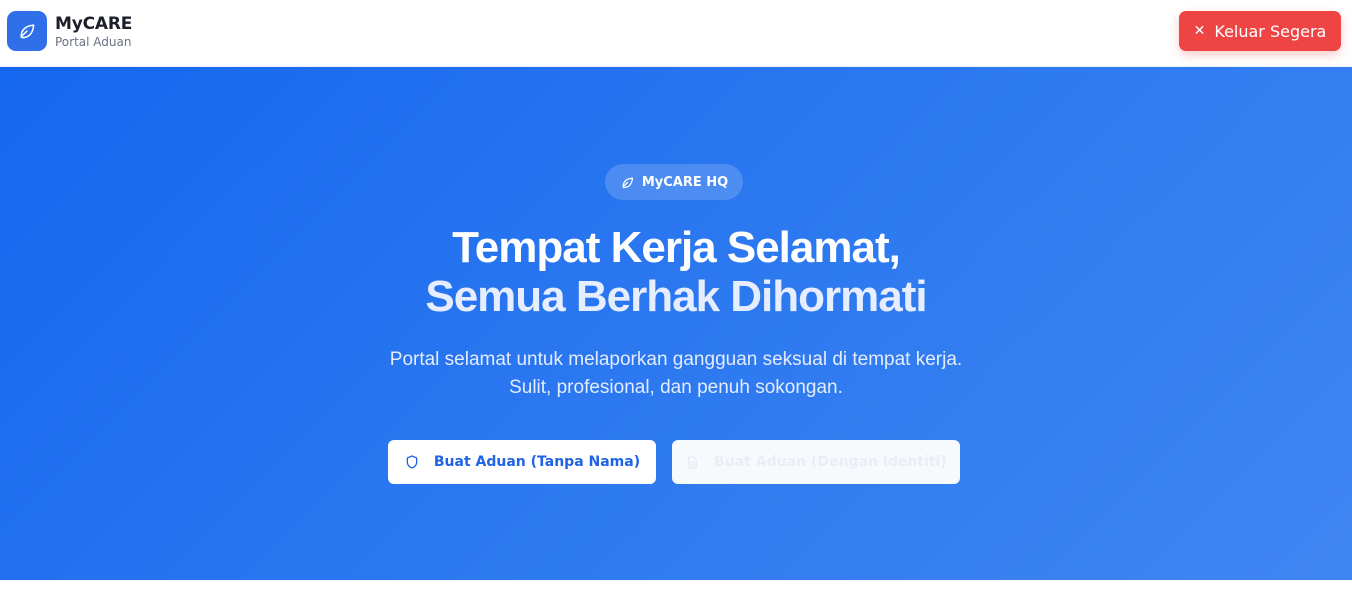 The image size is (1352, 589). Describe the element at coordinates (1199, 31) in the screenshot. I see `close-icon: ✕` at that location.